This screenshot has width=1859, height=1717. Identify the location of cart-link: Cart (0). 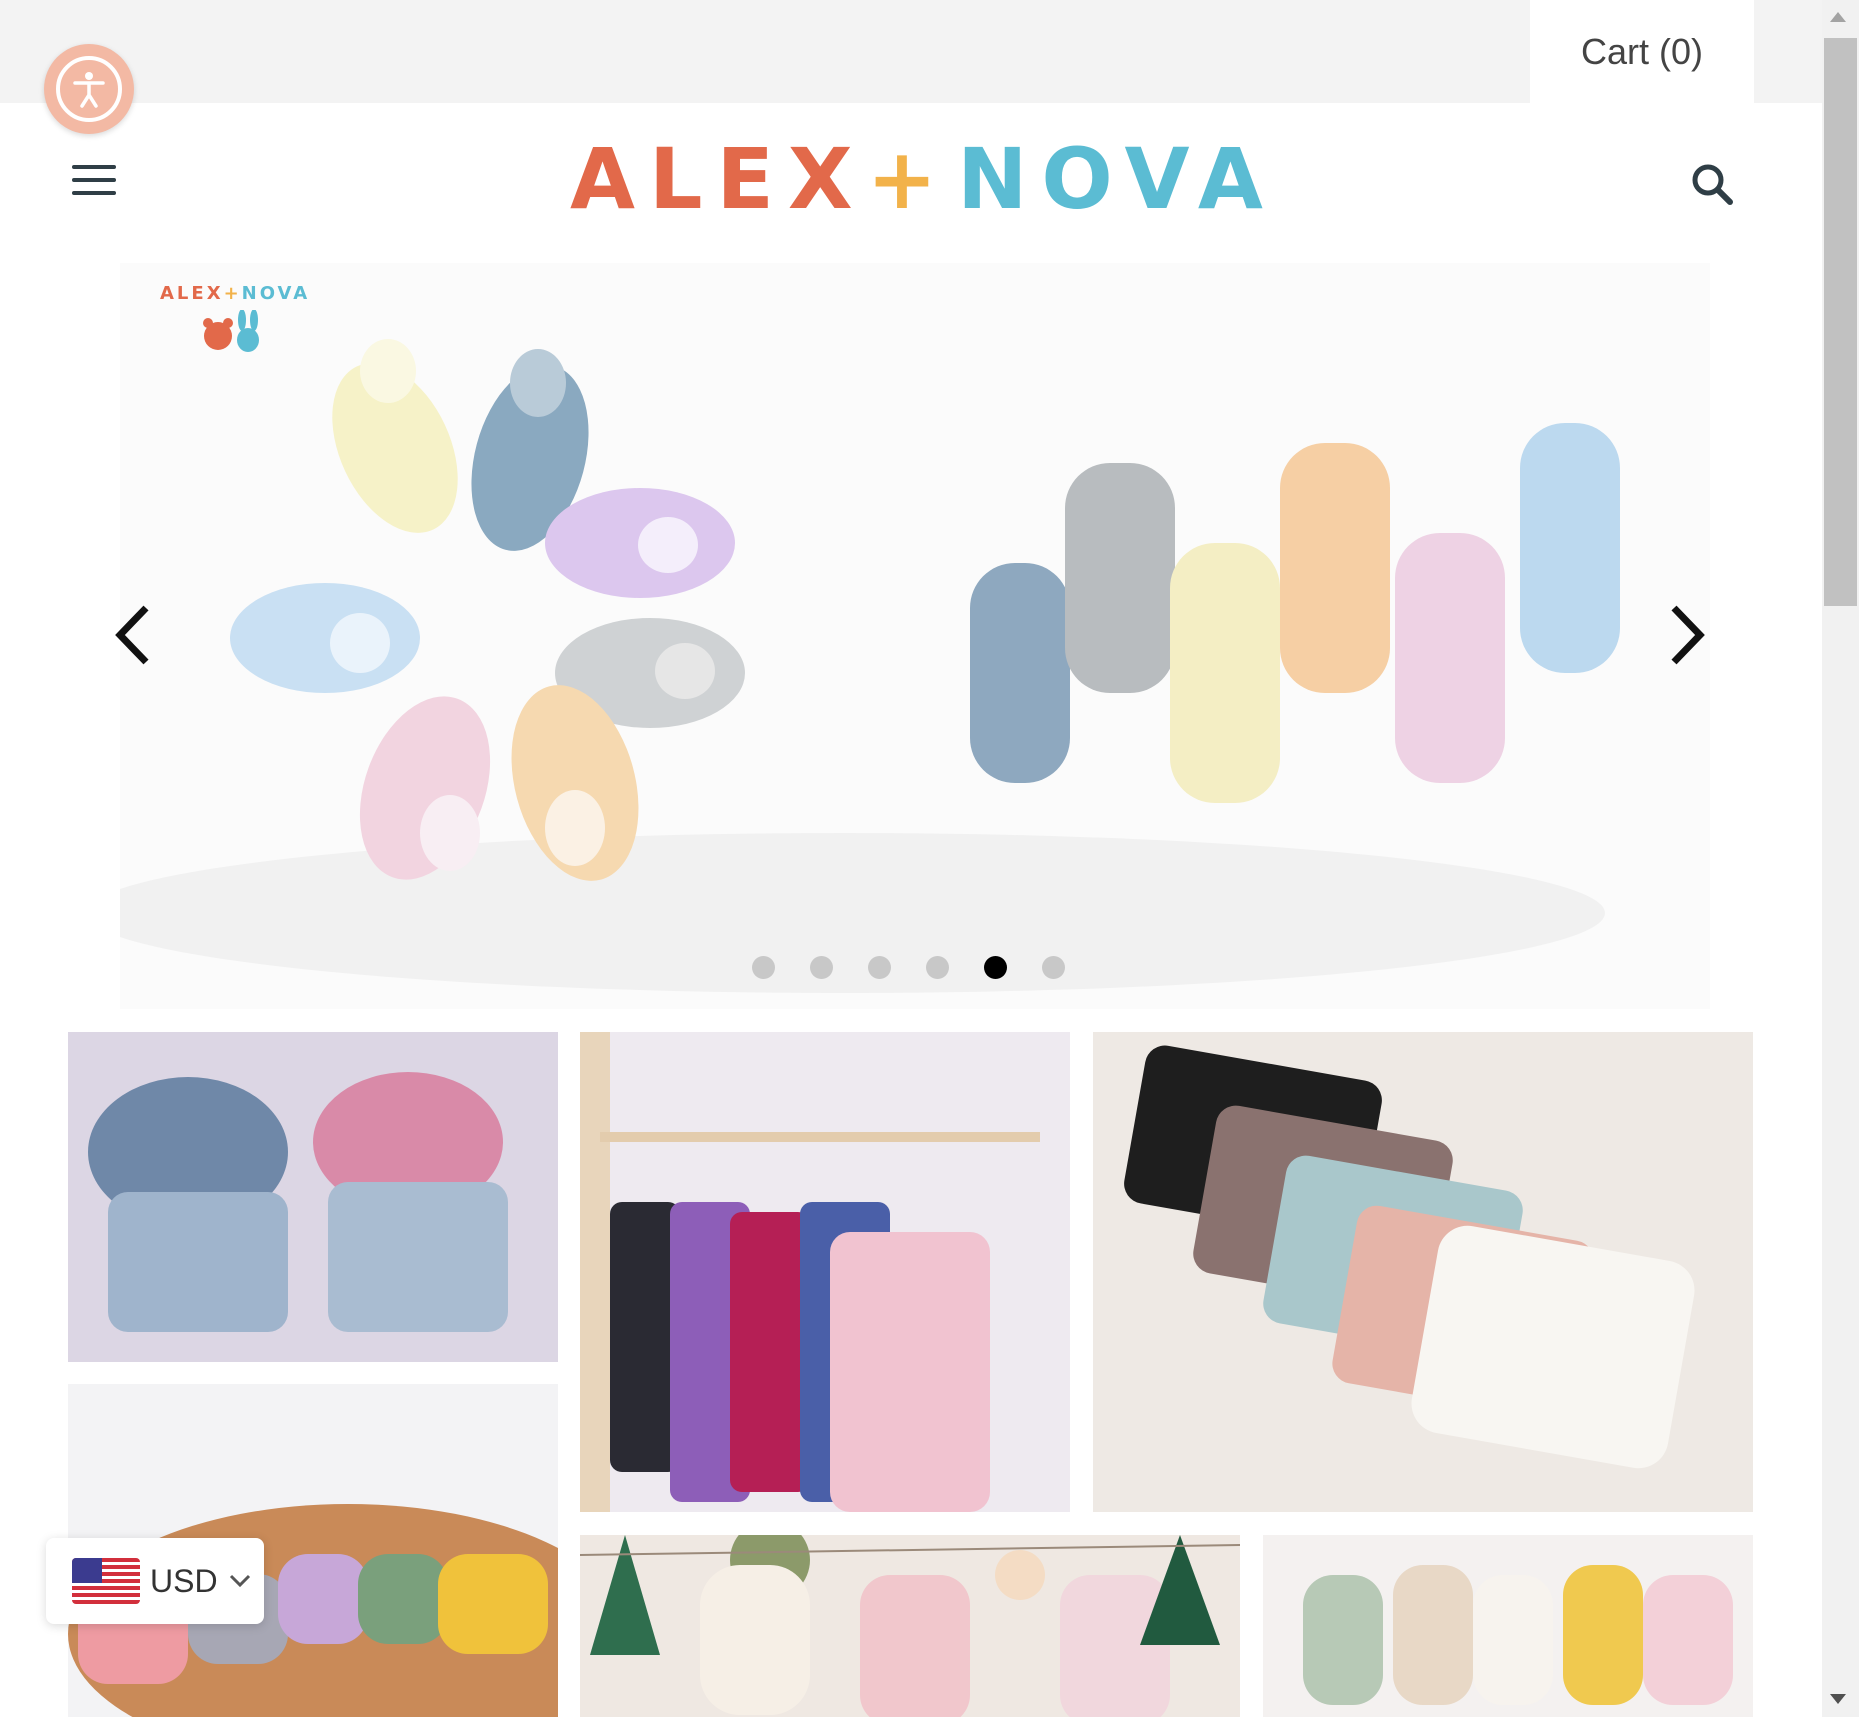
(1642, 51).